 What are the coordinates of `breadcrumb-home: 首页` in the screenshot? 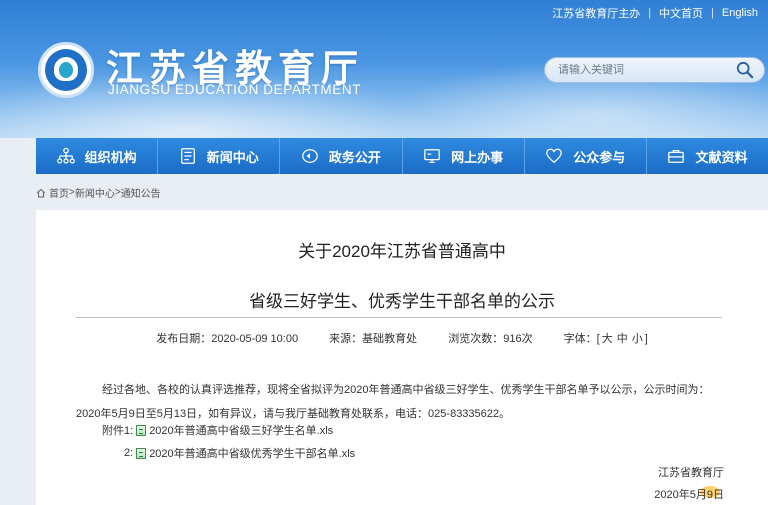 It's located at (59, 192).